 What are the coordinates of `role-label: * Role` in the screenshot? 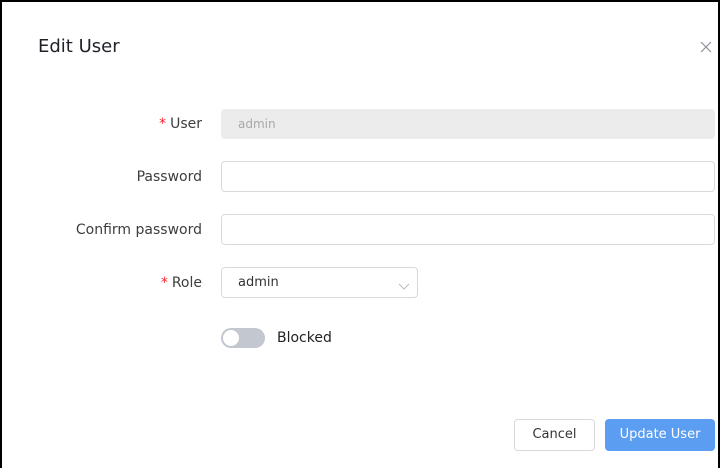 It's located at (181, 283).